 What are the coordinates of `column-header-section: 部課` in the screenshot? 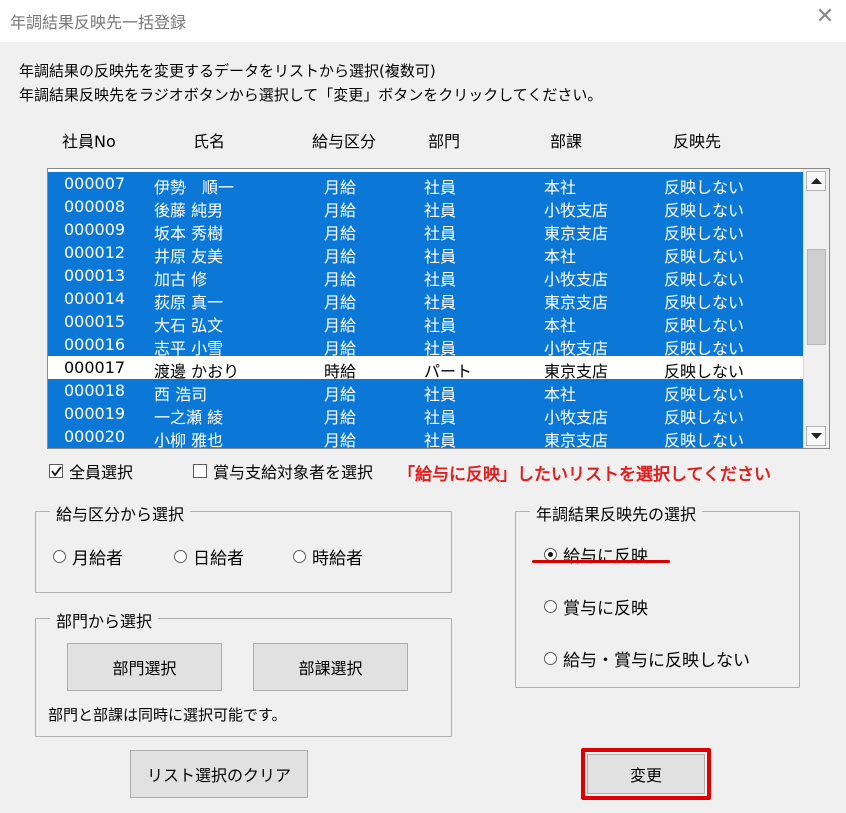 It's located at (566, 141).